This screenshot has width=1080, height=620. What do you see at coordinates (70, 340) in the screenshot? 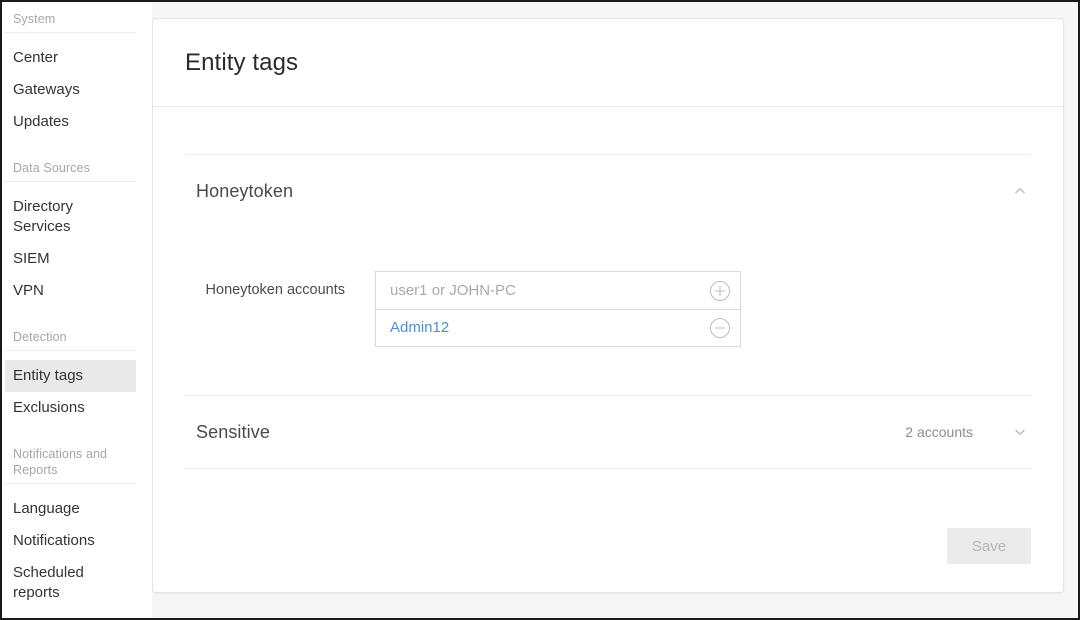
I see `nav-group-label-detection: Detection` at bounding box center [70, 340].